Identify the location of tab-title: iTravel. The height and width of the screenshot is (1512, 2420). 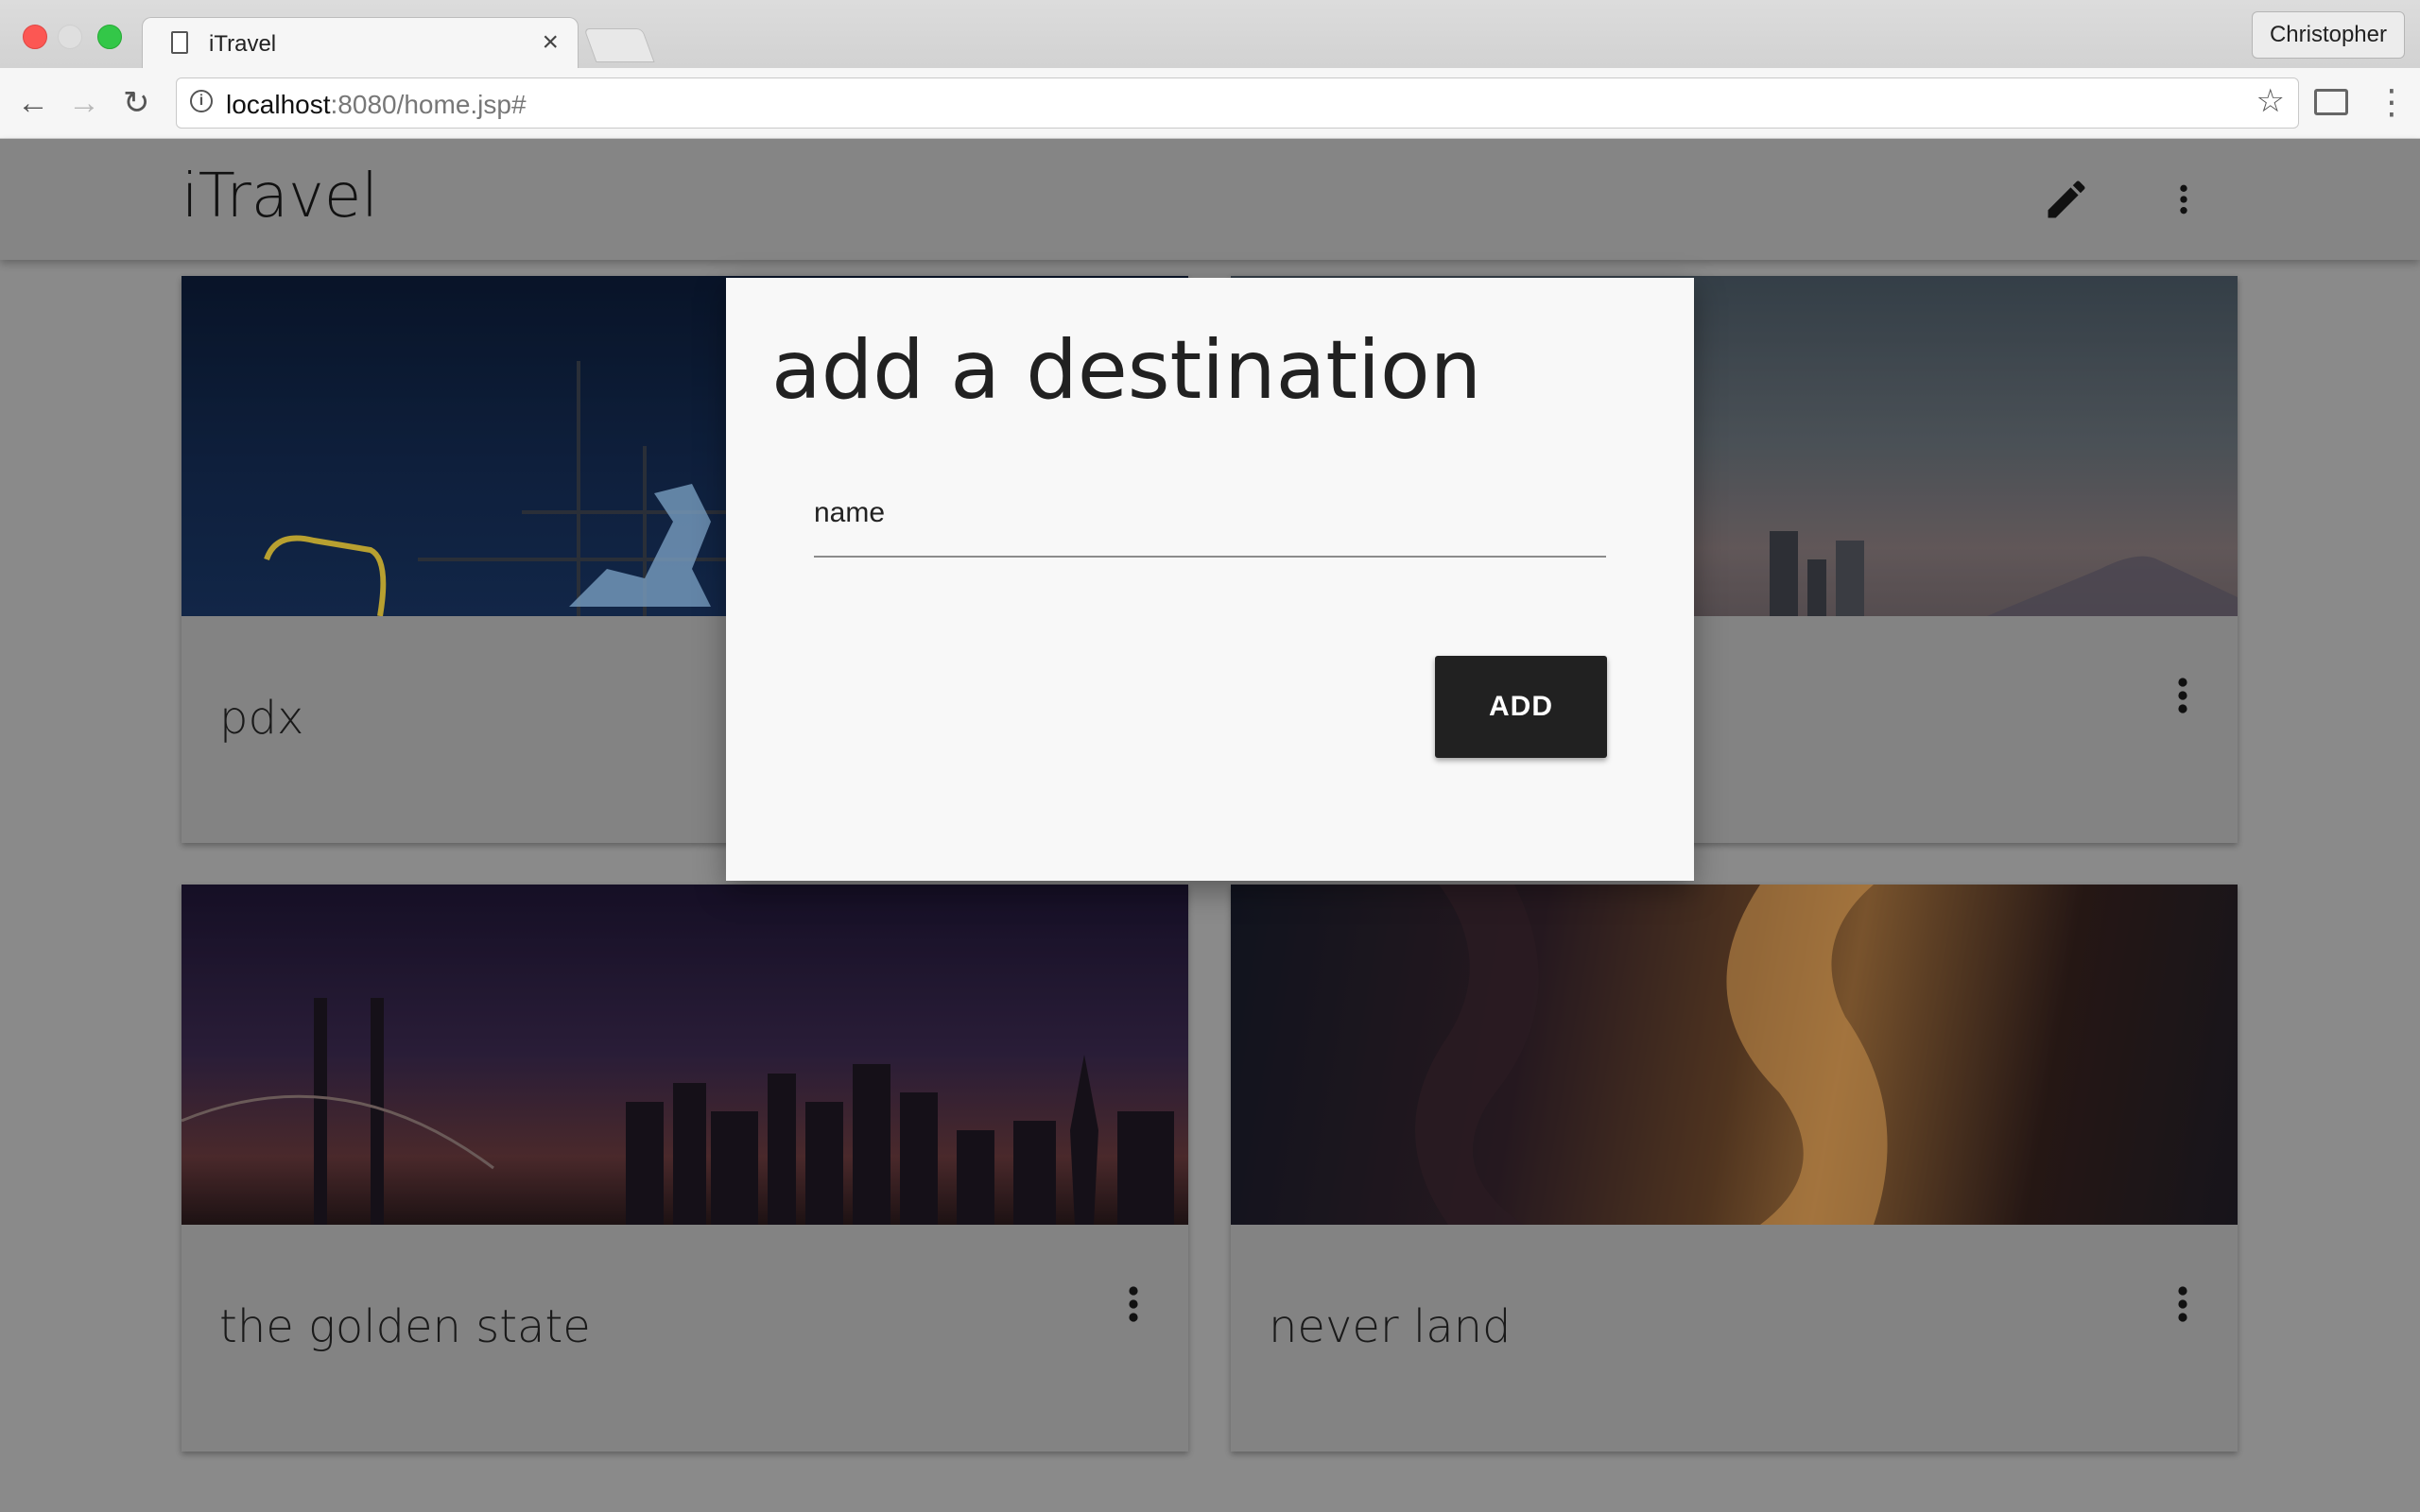
(243, 44).